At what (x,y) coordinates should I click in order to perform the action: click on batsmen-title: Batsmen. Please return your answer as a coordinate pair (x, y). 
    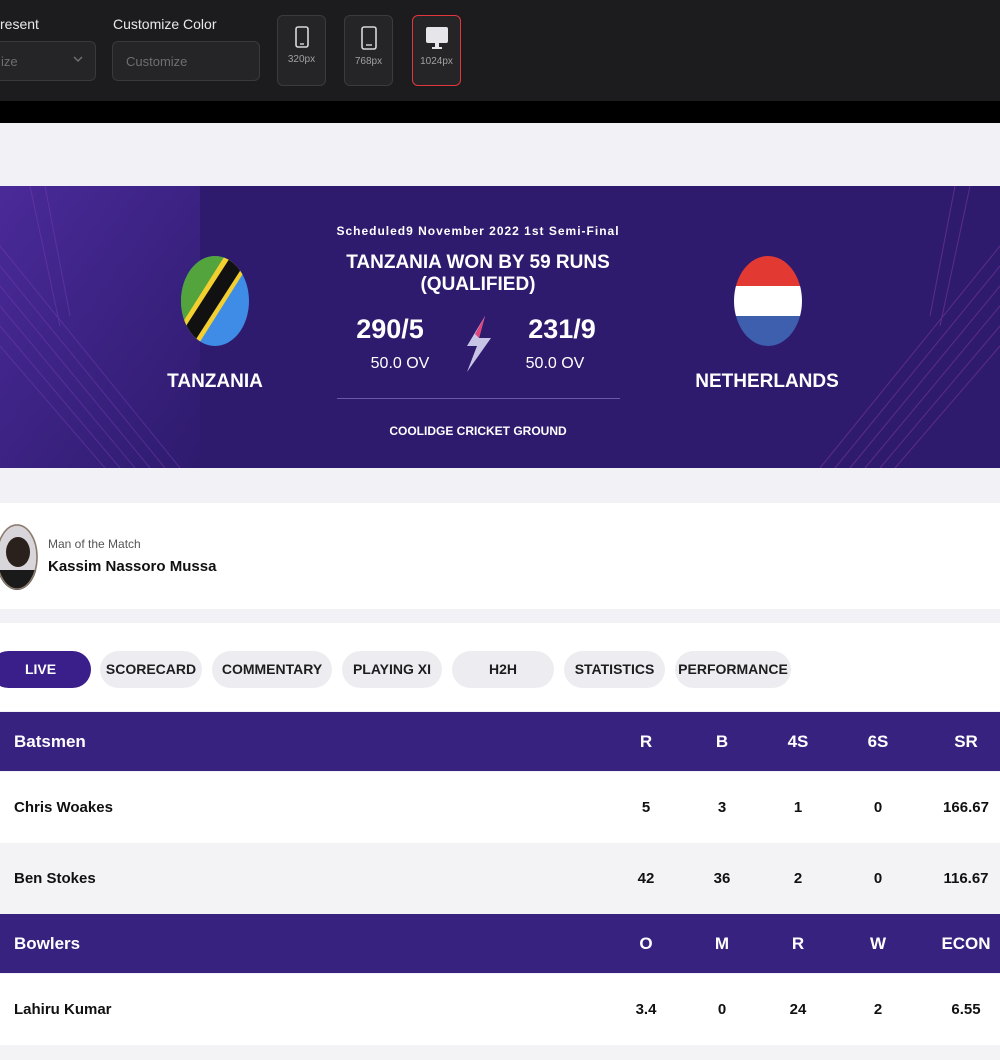
    Looking at the image, I should click on (50, 741).